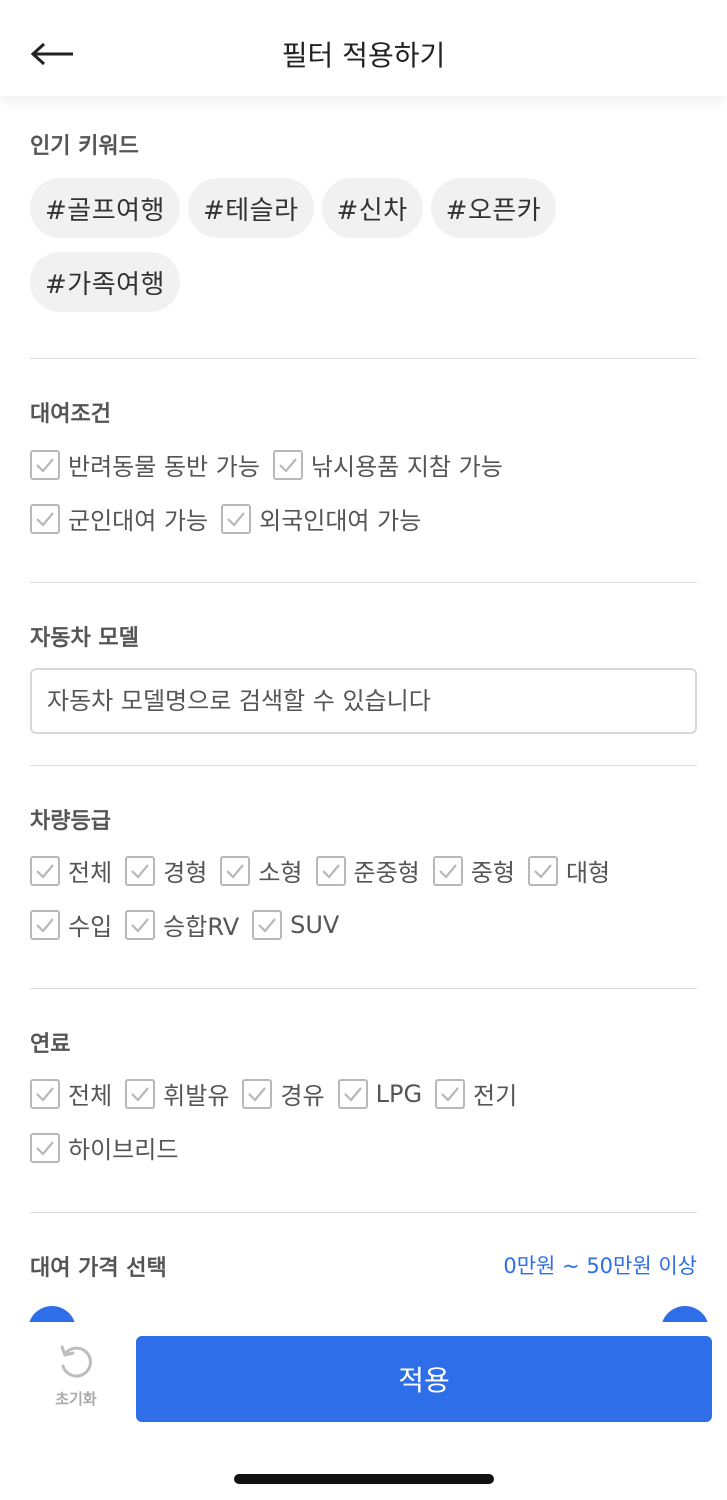 The width and height of the screenshot is (727, 1500). Describe the element at coordinates (185, 873) in the screenshot. I see `checkbox-label: 경형` at that location.